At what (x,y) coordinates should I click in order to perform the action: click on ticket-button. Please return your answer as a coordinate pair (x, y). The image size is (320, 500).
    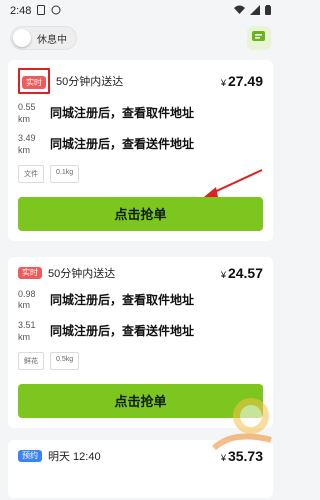
    Looking at the image, I should click on (259, 38).